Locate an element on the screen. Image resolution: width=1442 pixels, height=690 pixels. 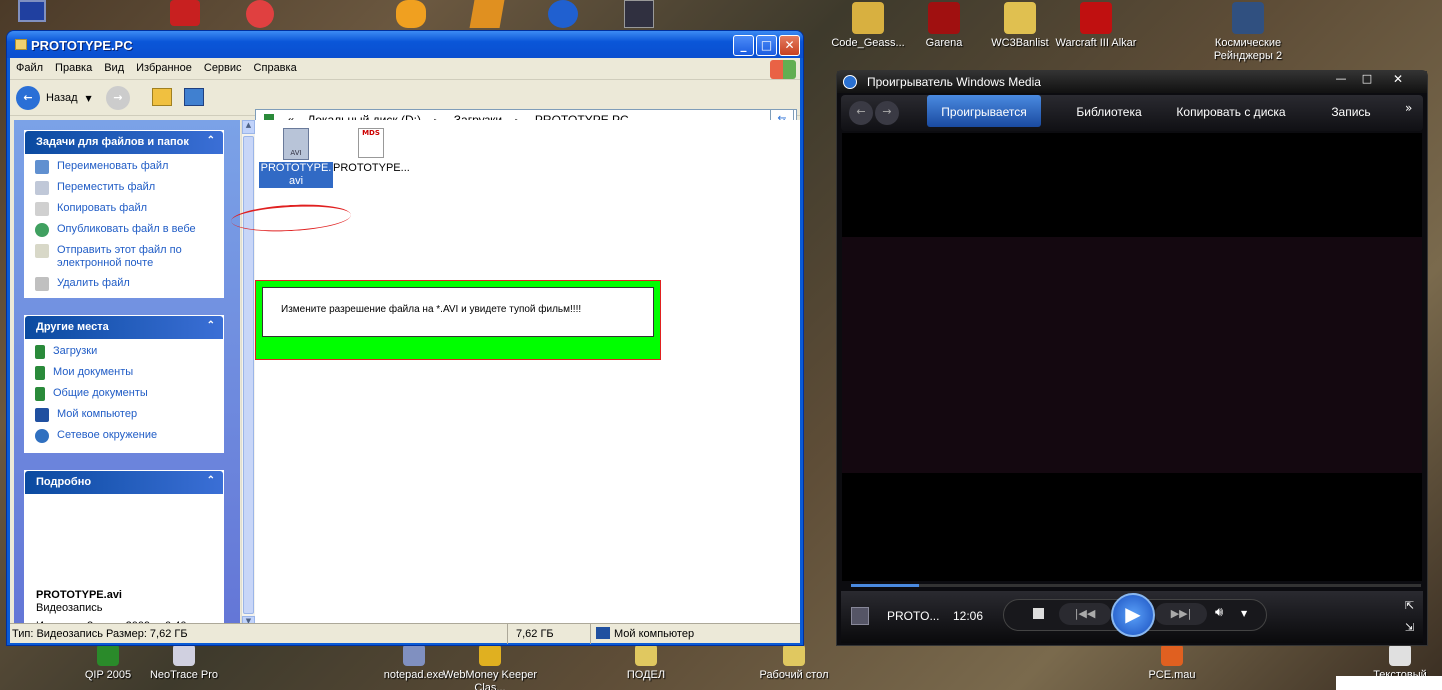
back-button: ← Назад ▼ is located at coordinates (56, 98).